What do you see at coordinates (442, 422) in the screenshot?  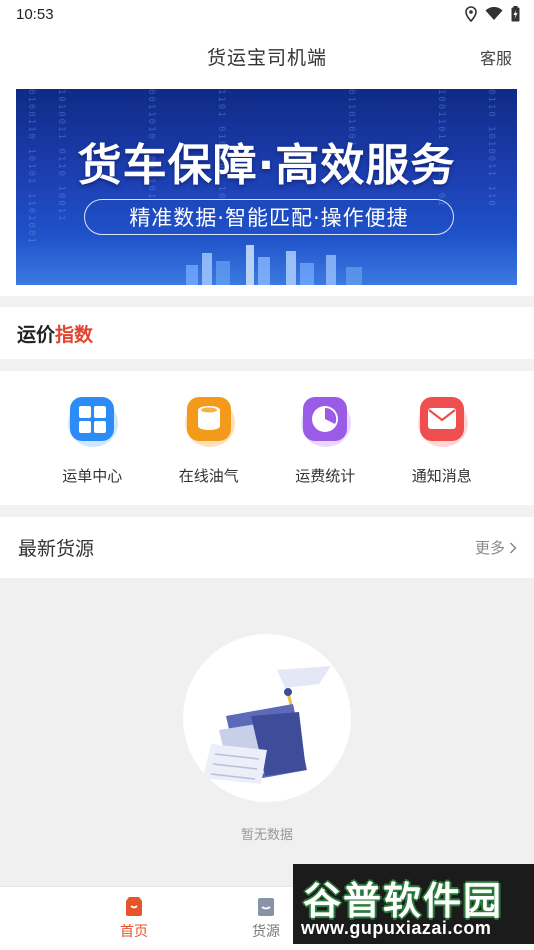 I see `mail-icon` at bounding box center [442, 422].